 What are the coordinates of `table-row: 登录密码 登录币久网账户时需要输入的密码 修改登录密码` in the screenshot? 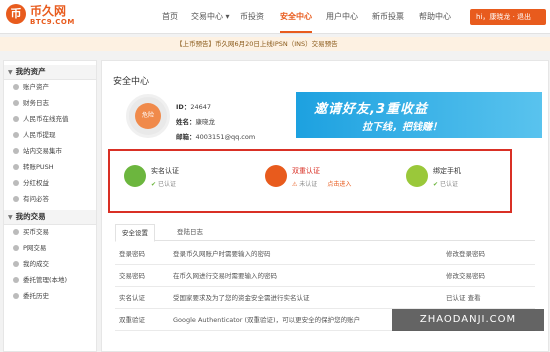 It's located at (325, 254).